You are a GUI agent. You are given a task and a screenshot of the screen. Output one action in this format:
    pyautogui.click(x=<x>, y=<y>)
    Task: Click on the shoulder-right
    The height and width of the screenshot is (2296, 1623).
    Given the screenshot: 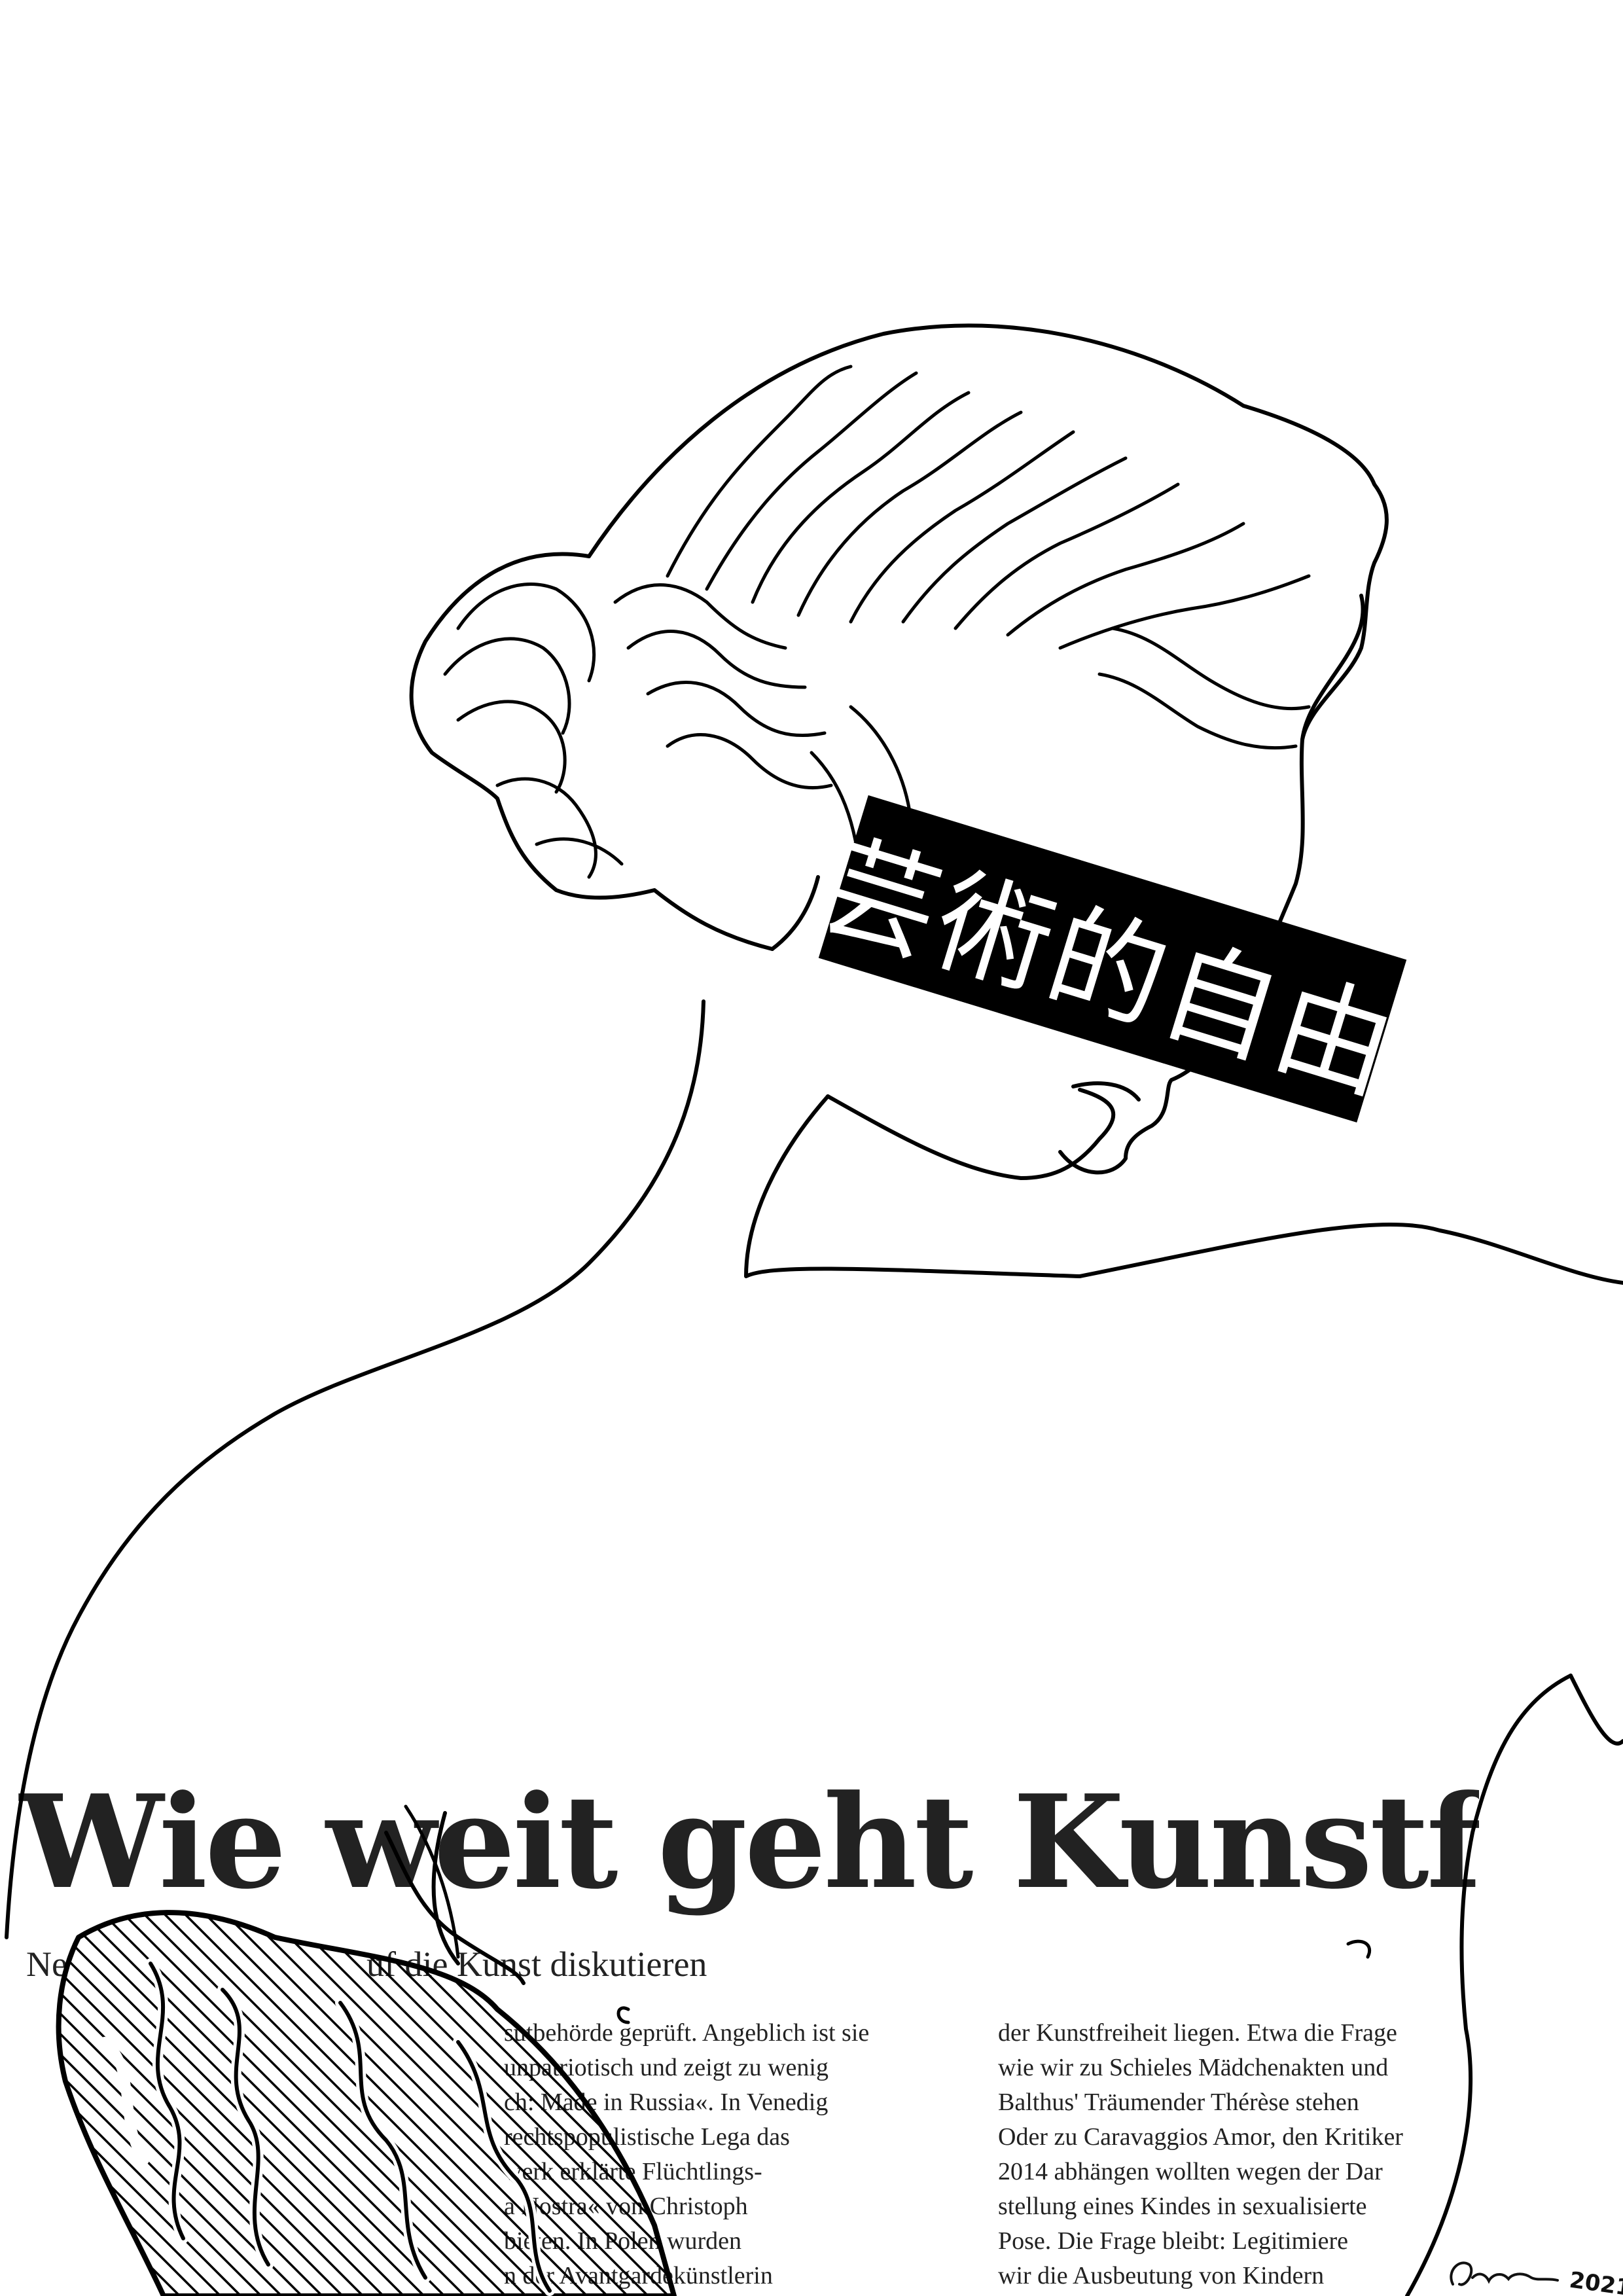 What is the action you would take?
    pyautogui.click(x=1596, y=1710)
    